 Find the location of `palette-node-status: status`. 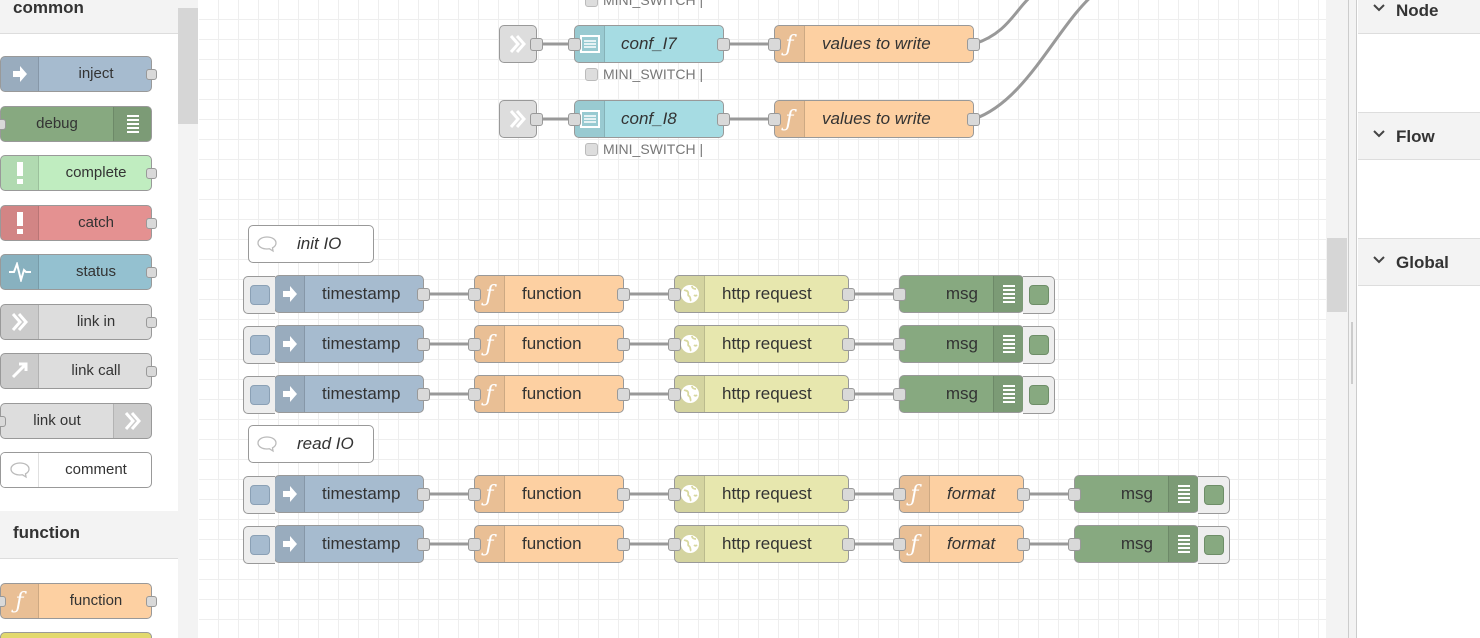

palette-node-status: status is located at coordinates (78, 272).